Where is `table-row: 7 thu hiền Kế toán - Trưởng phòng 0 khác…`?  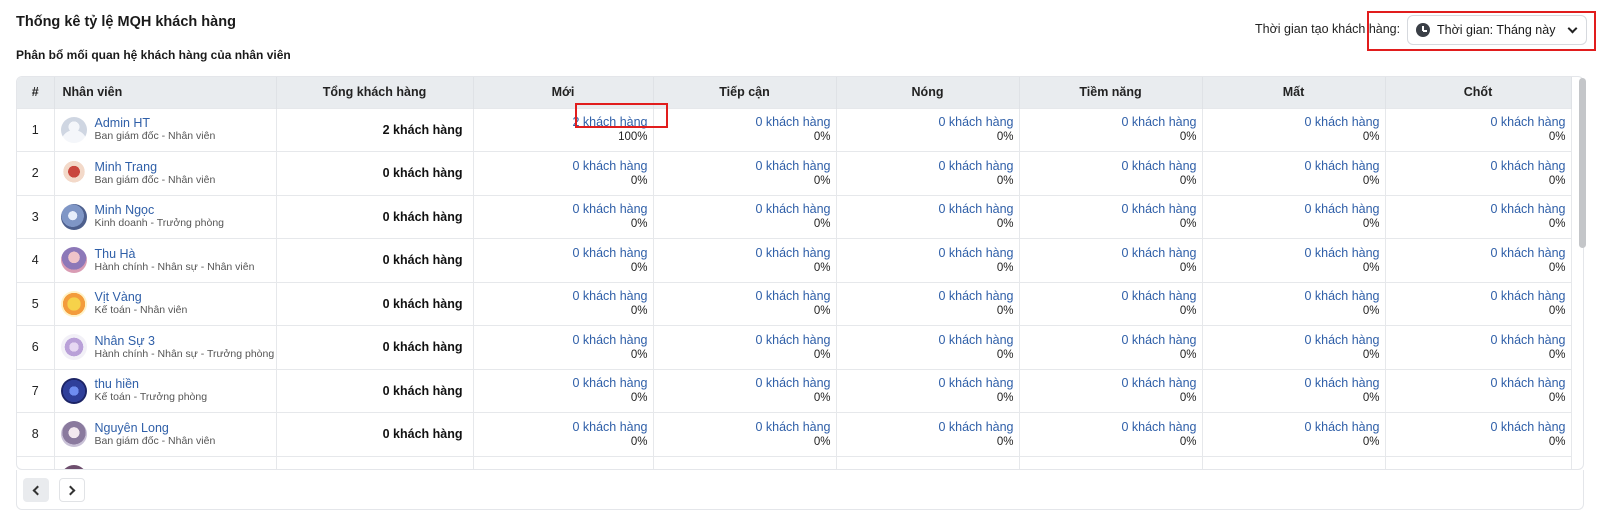 table-row: 7 thu hiền Kế toán - Trưởng phòng 0 khác… is located at coordinates (794, 390).